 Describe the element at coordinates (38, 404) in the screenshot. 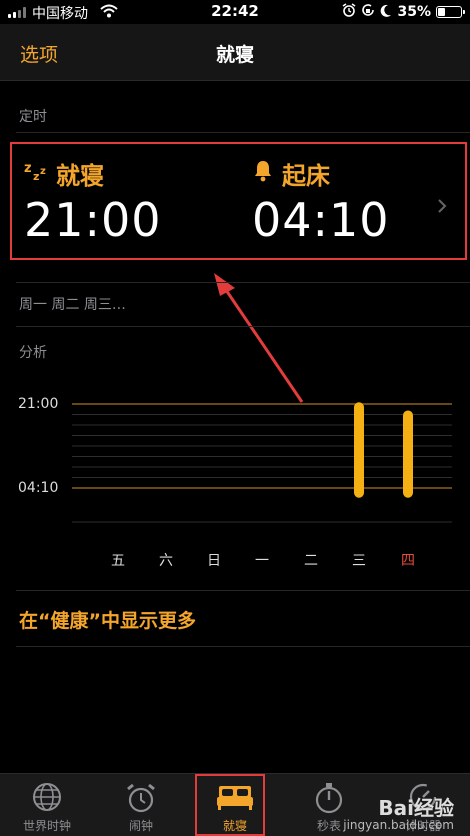

I see `y-tick-label: 21:00` at that location.